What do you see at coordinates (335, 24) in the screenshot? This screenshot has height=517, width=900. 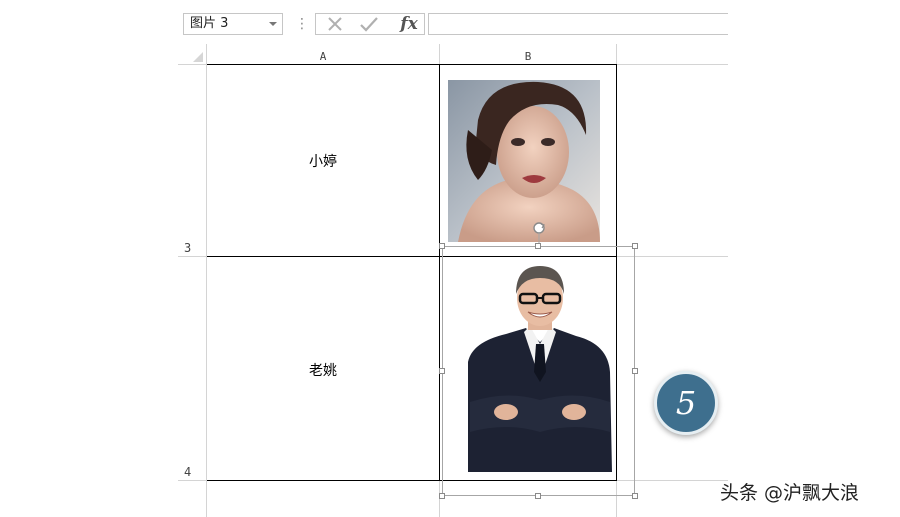 I see `x-icon` at bounding box center [335, 24].